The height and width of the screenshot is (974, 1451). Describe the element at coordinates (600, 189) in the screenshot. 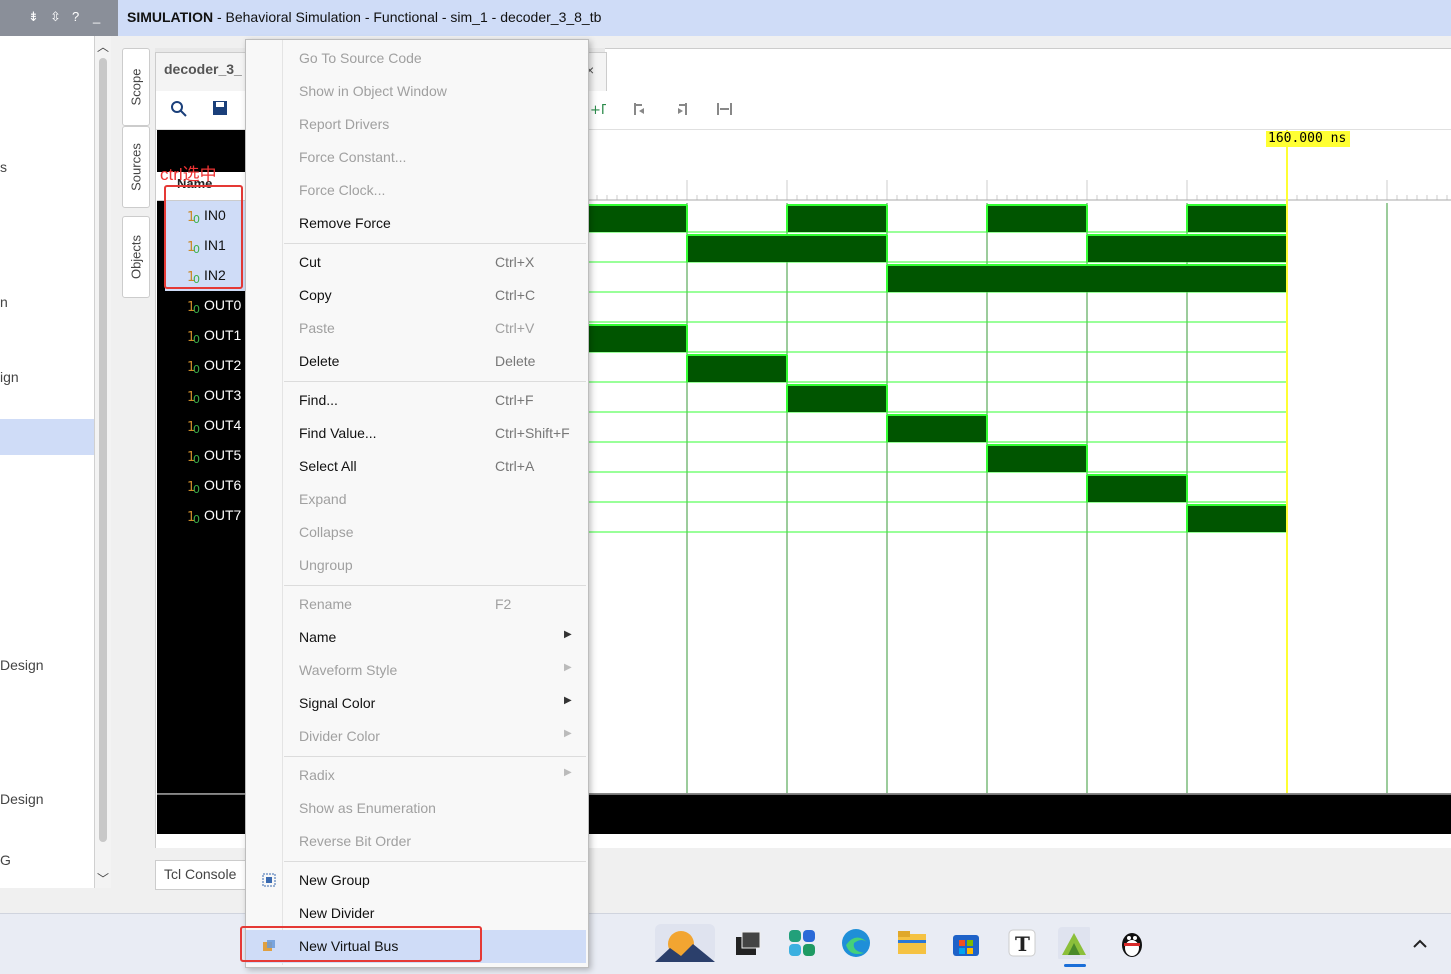

I see `ruler-time-label: ns` at that location.